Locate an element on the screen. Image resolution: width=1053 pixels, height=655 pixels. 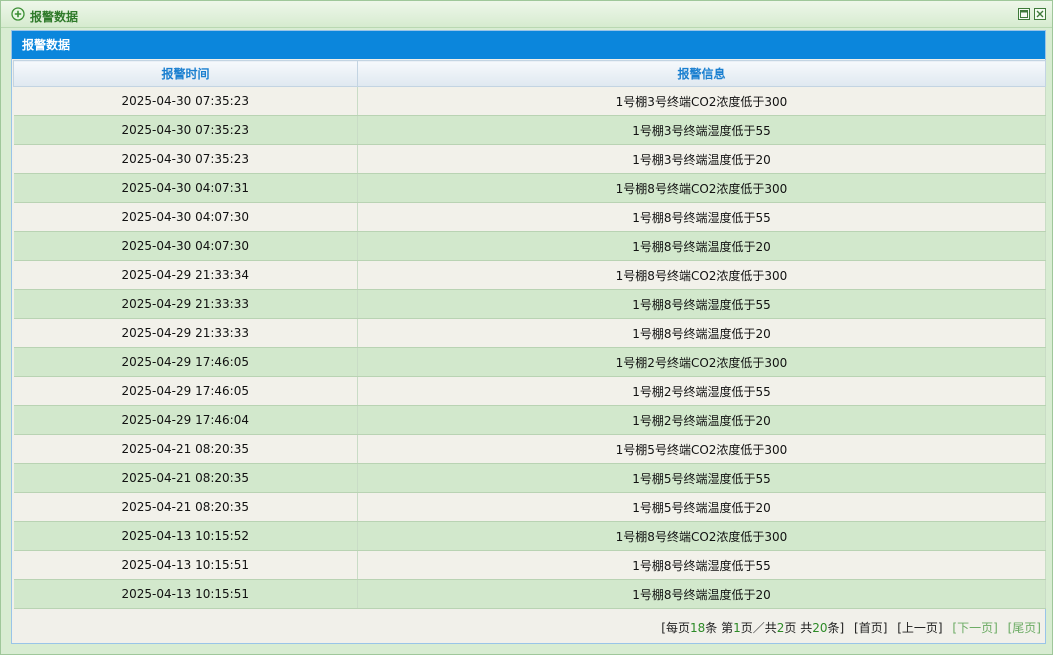
close-button is located at coordinates (1040, 14).